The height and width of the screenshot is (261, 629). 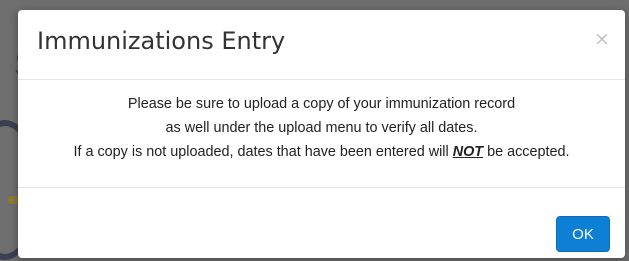 I want to click on close-icon: ×, so click(x=602, y=39).